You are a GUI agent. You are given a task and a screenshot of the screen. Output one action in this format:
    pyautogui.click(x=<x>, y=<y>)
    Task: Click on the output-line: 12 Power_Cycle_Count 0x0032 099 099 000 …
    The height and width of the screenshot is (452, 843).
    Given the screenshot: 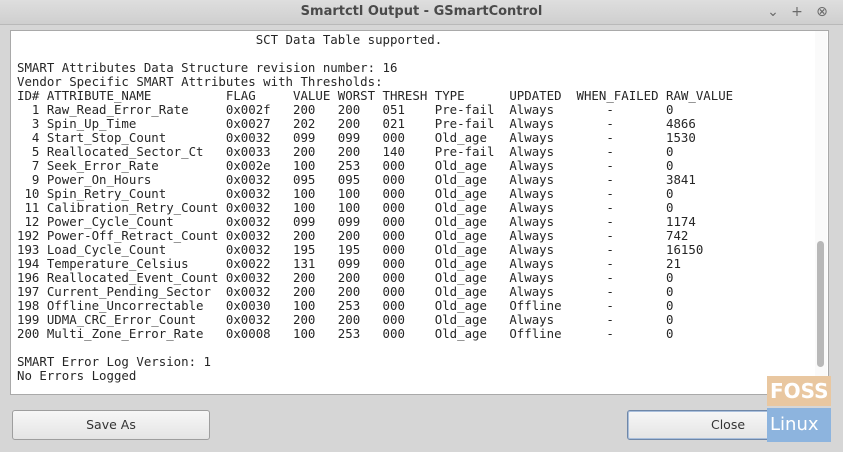 What is the action you would take?
    pyautogui.click(x=356, y=221)
    